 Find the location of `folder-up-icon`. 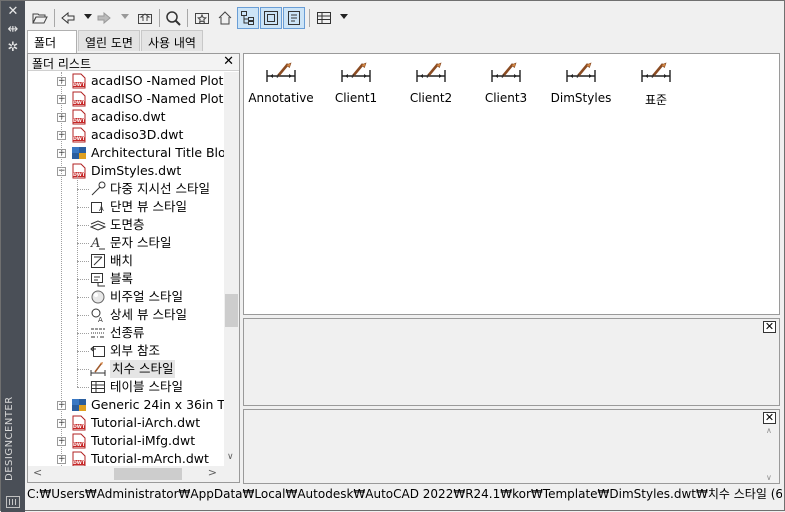

folder-up-icon is located at coordinates (145, 18).